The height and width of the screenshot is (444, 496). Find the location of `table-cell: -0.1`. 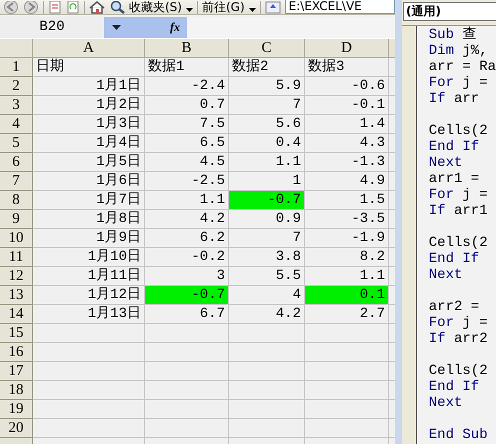

table-cell: -0.1 is located at coordinates (347, 105).